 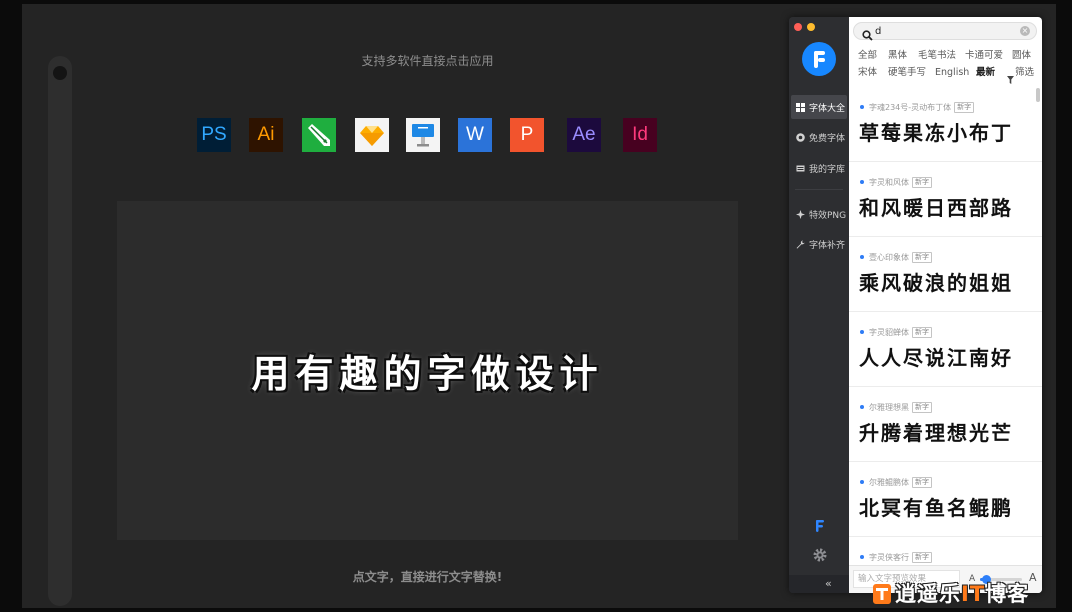 I want to click on gear-icon, so click(x=820, y=555).